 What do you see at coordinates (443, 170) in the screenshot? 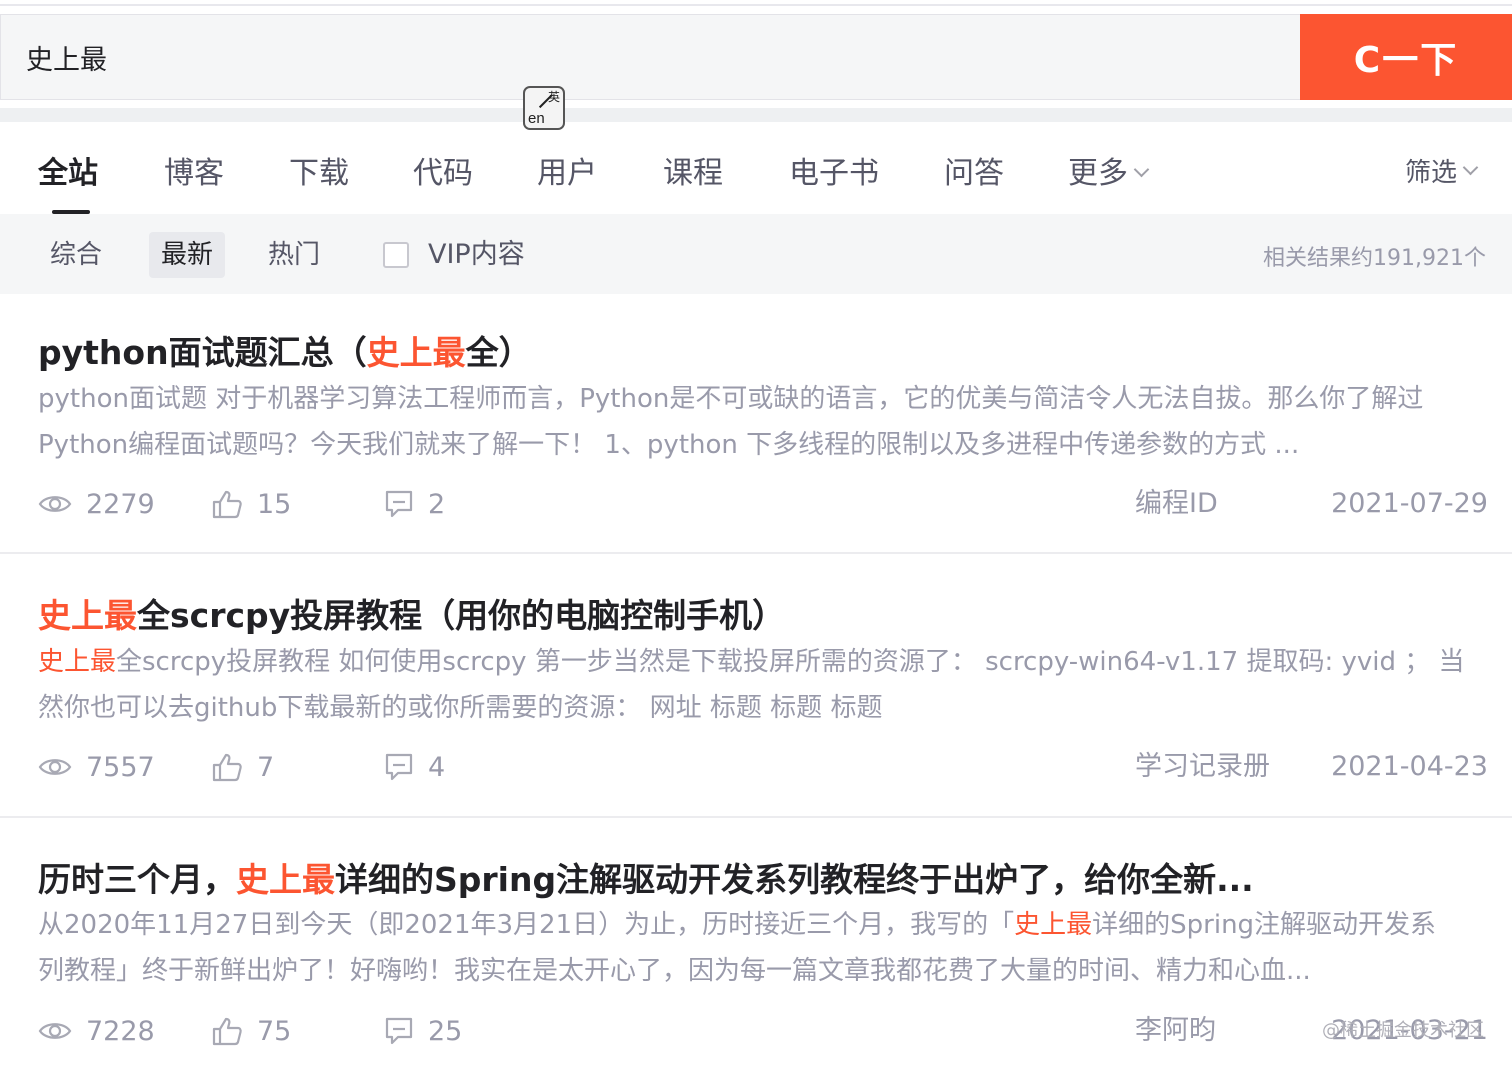
I see `tab-code: 代码` at bounding box center [443, 170].